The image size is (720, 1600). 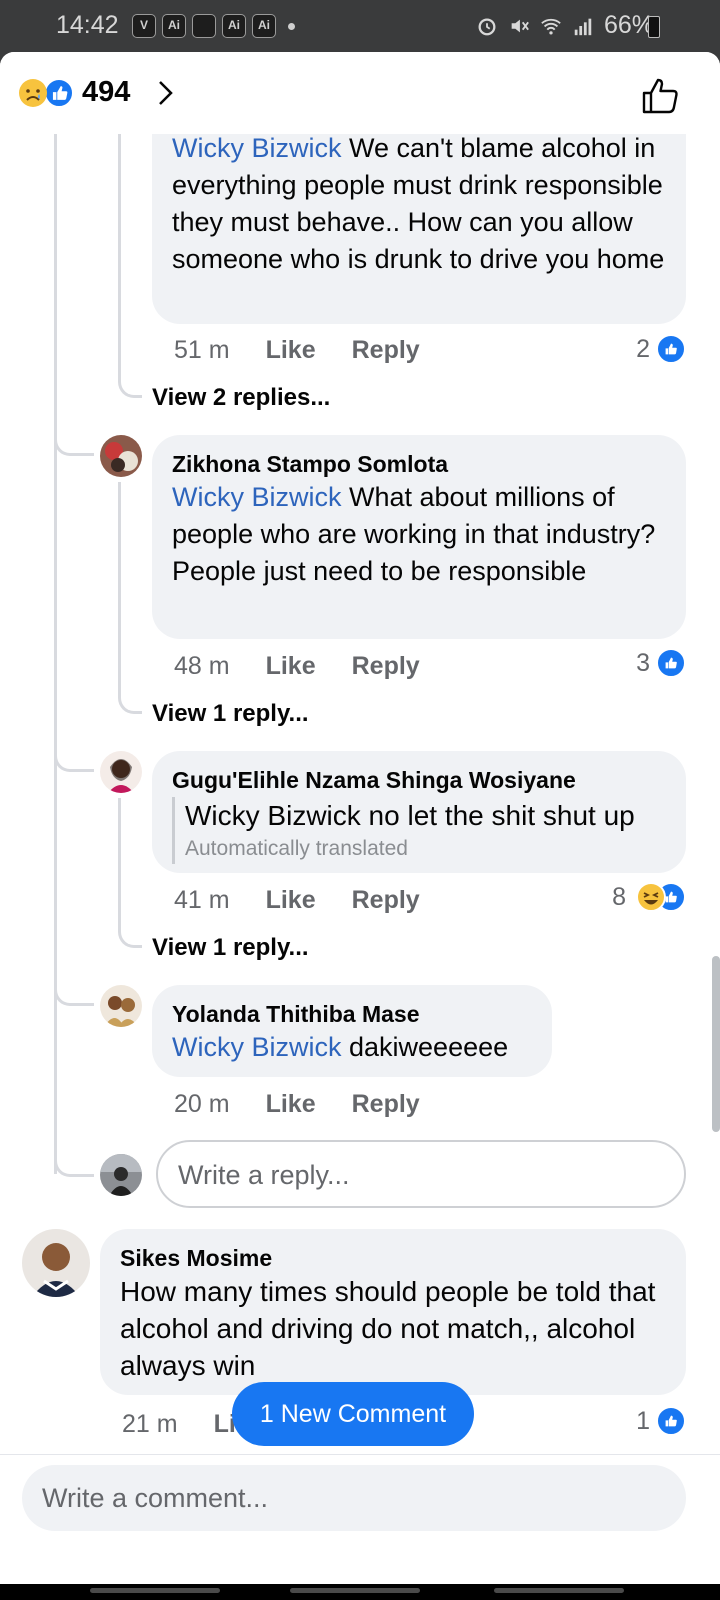 I want to click on reactions-header: 494, so click(x=360, y=93).